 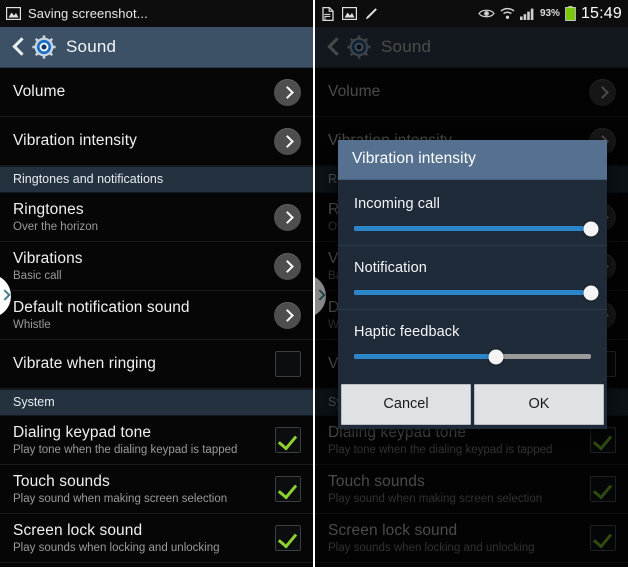 I want to click on list-item-vibration-intensity: Vibration intensity, so click(x=156, y=141).